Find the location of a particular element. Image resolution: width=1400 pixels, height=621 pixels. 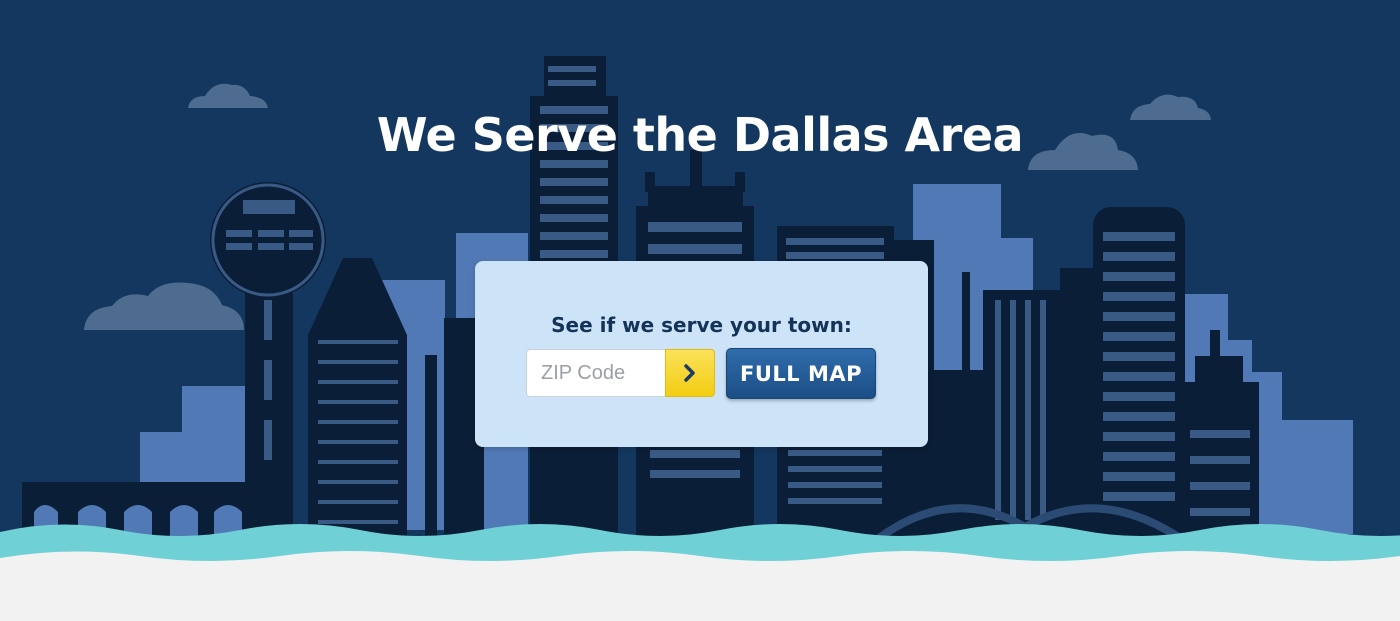

chevron-right-icon is located at coordinates (690, 373).